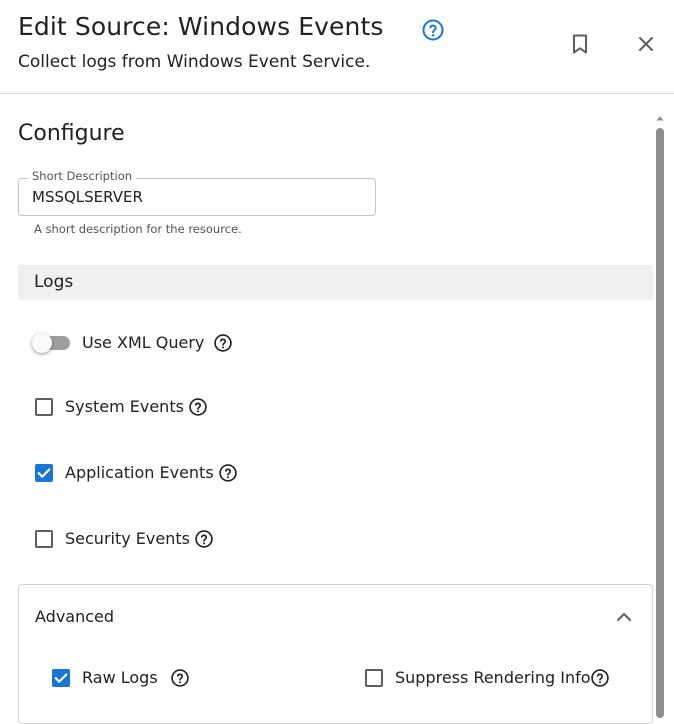 This screenshot has height=724, width=674. Describe the element at coordinates (44, 407) in the screenshot. I see `system-events-checkbox` at that location.